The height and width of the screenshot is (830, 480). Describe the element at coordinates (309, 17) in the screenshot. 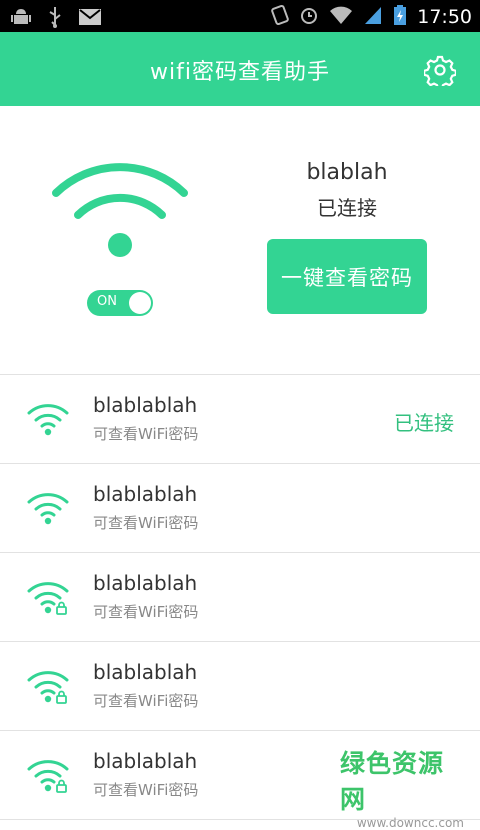

I see `alarm-icon` at that location.